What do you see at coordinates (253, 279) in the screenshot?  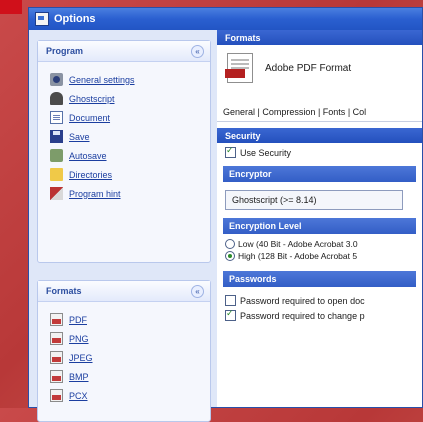 I see `passwords-header-label: Passwords` at bounding box center [253, 279].